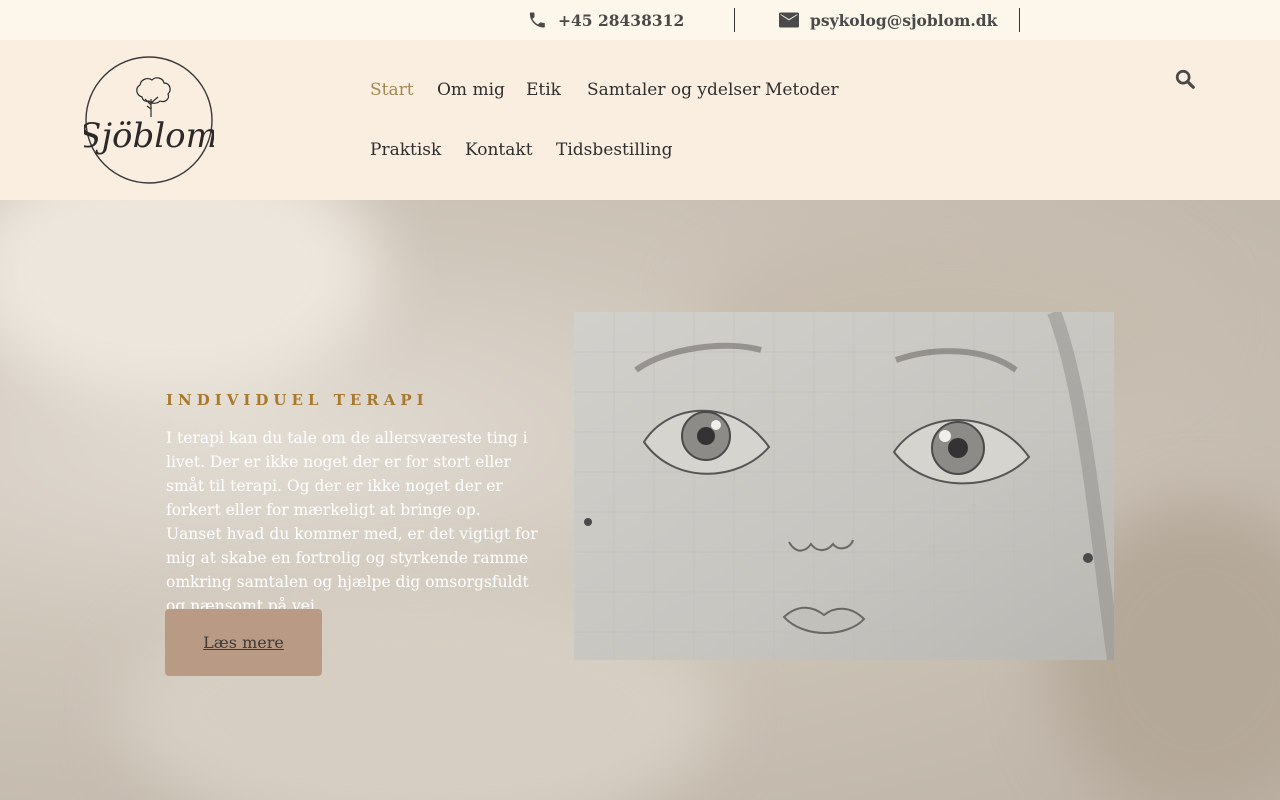  Describe the element at coordinates (190, 300) in the screenshot. I see `background-blur` at that location.